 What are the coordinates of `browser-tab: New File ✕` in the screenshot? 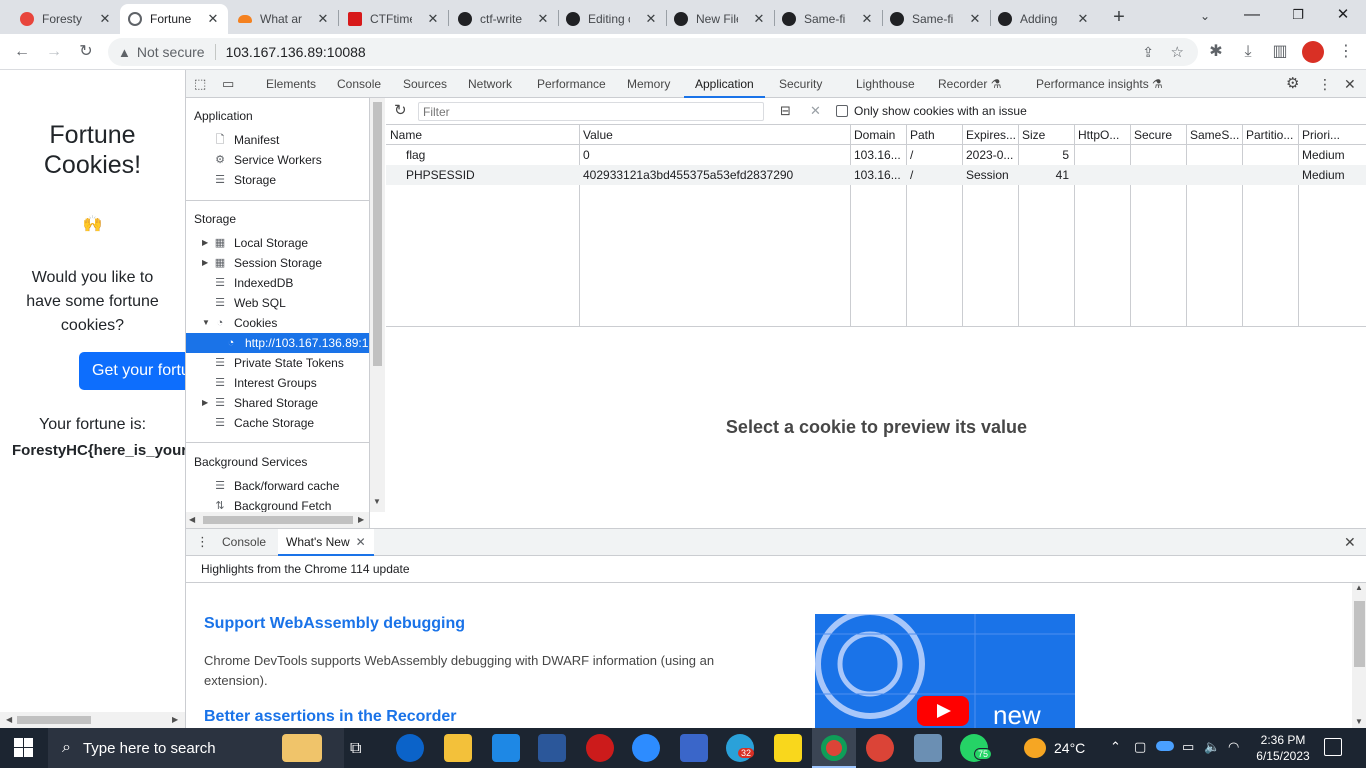 It's located at (720, 19).